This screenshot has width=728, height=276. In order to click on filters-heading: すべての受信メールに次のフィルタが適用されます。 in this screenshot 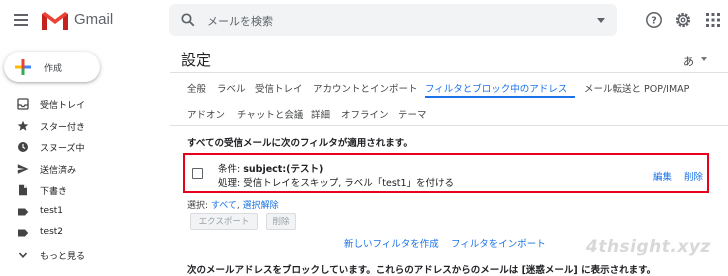, I will do `click(300, 143)`.